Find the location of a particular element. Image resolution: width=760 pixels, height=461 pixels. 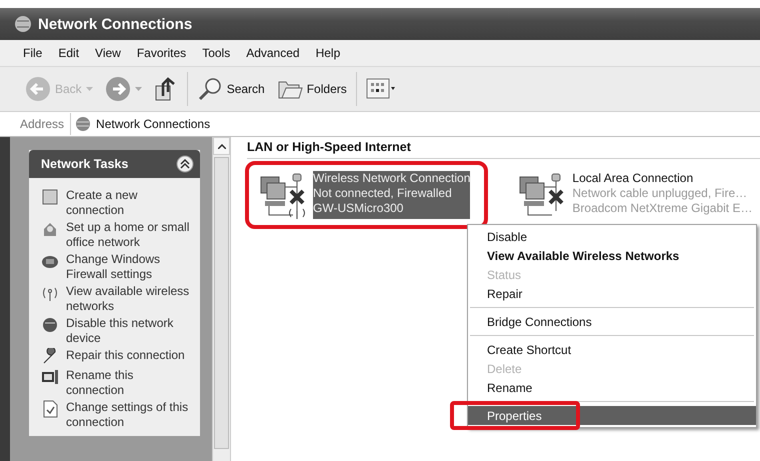

menu-item: Disable is located at coordinates (612, 236).